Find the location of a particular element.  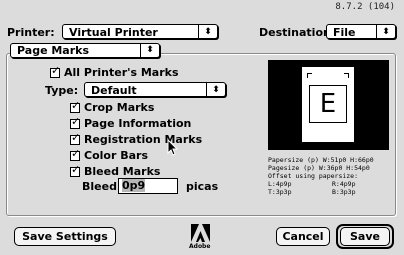

panel-popup: Page Marks ⬍ is located at coordinates (85, 50).